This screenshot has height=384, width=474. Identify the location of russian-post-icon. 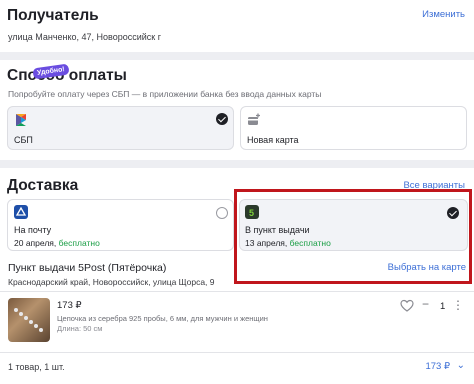
(21, 212).